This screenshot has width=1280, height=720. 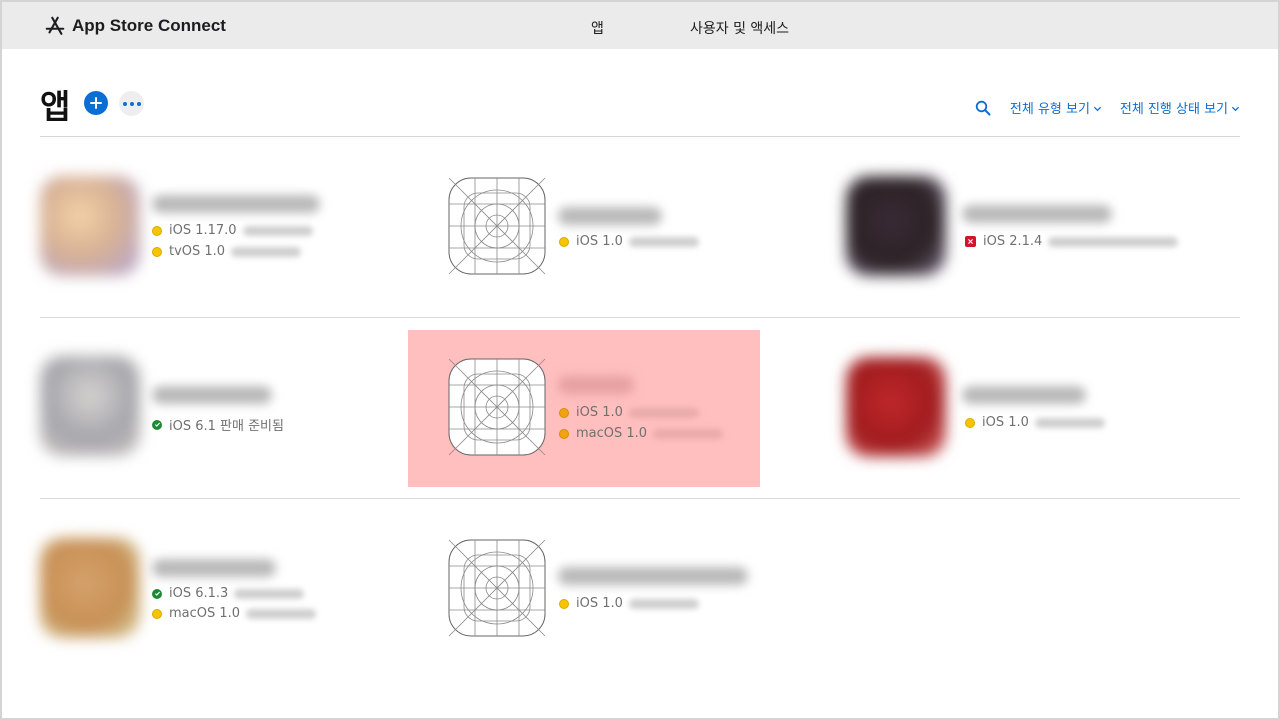 I want to click on page-title: 앱, so click(x=55, y=106).